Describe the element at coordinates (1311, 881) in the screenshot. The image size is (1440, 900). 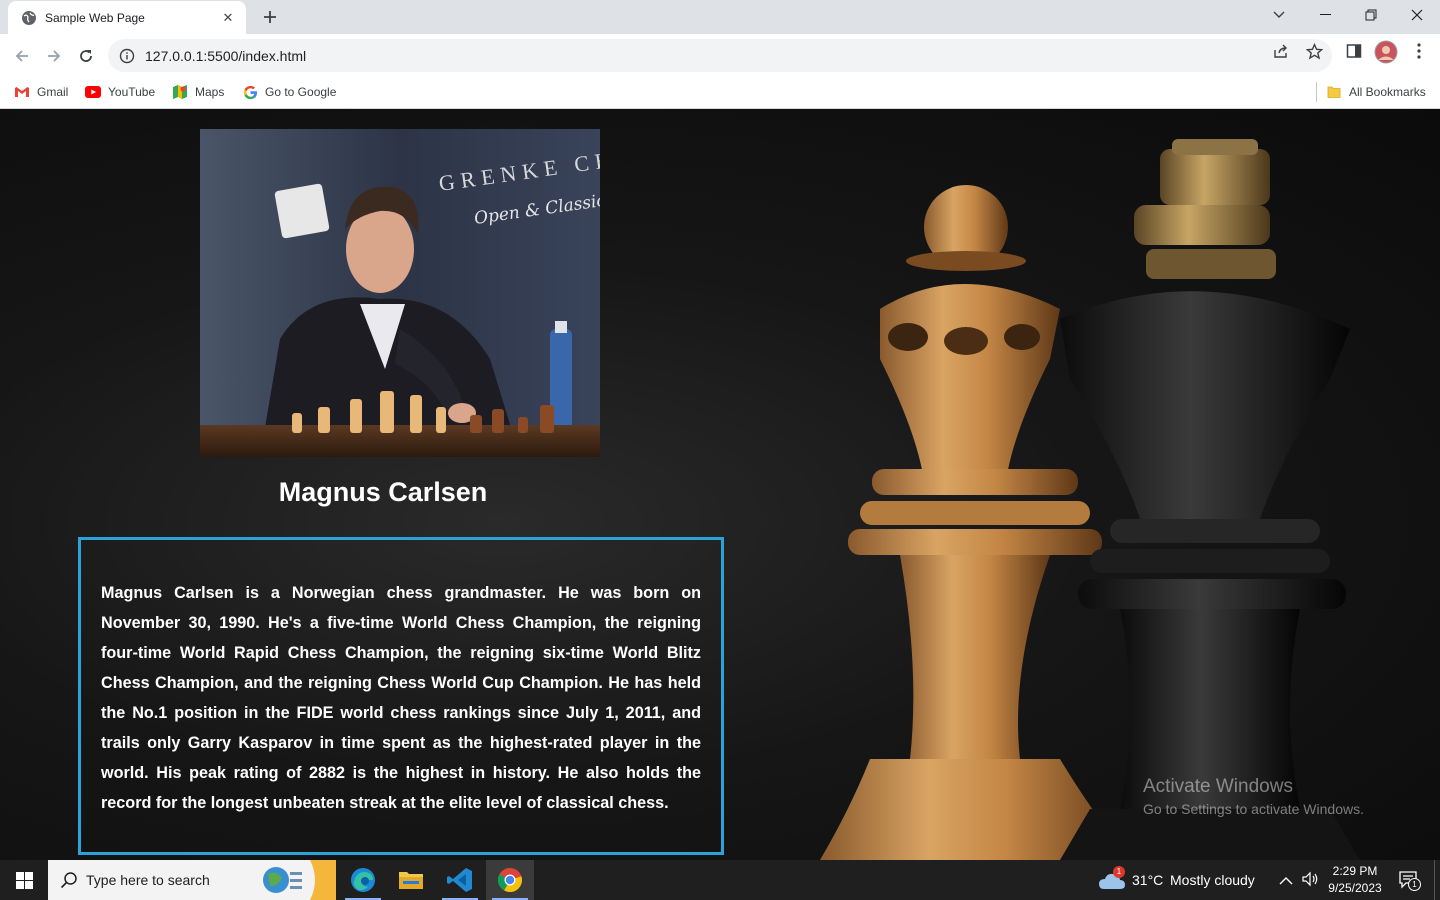
I see `volume-icon` at that location.